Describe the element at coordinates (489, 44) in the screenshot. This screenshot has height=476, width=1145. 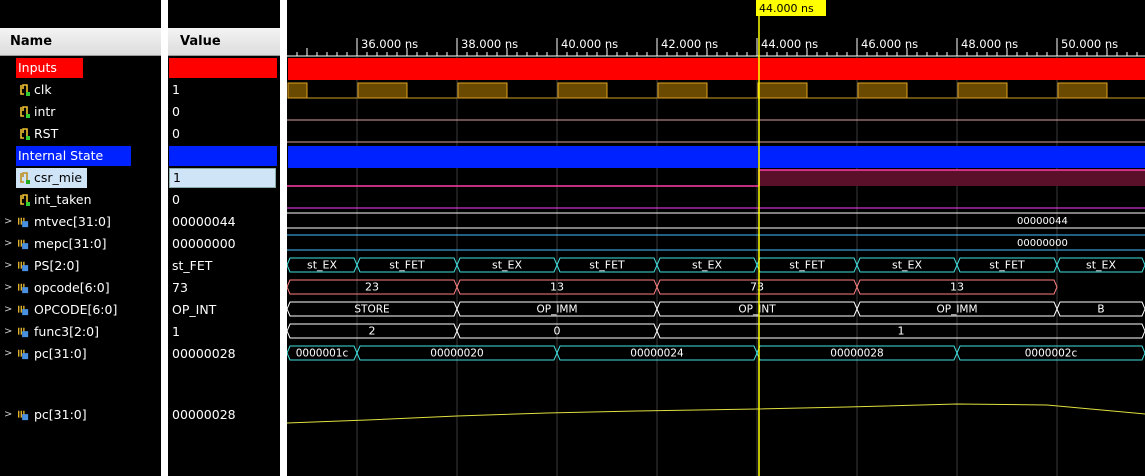
I see `ruler-label: 38.000 ns` at that location.